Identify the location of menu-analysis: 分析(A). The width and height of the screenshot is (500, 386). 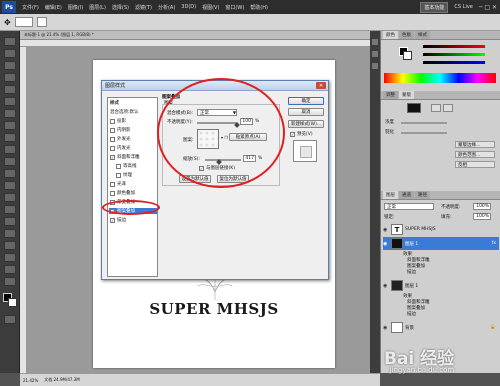
(166, 7).